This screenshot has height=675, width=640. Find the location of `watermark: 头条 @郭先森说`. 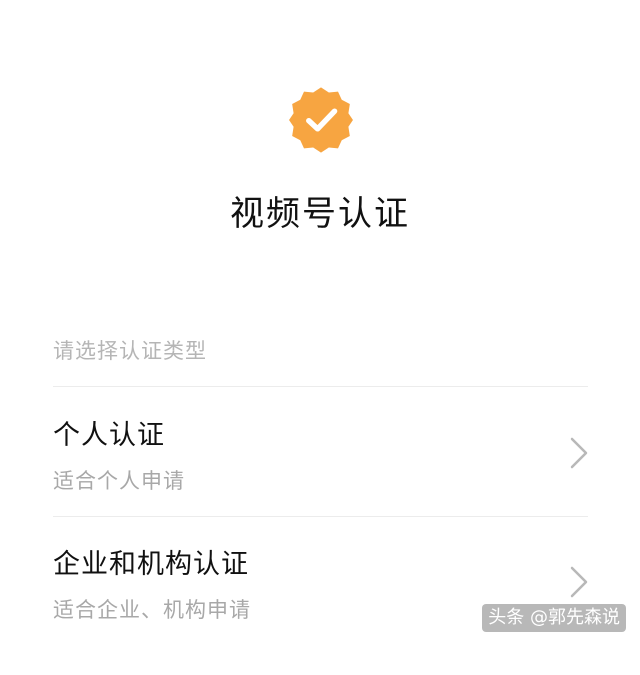

watermark: 头条 @郭先森说 is located at coordinates (554, 618).